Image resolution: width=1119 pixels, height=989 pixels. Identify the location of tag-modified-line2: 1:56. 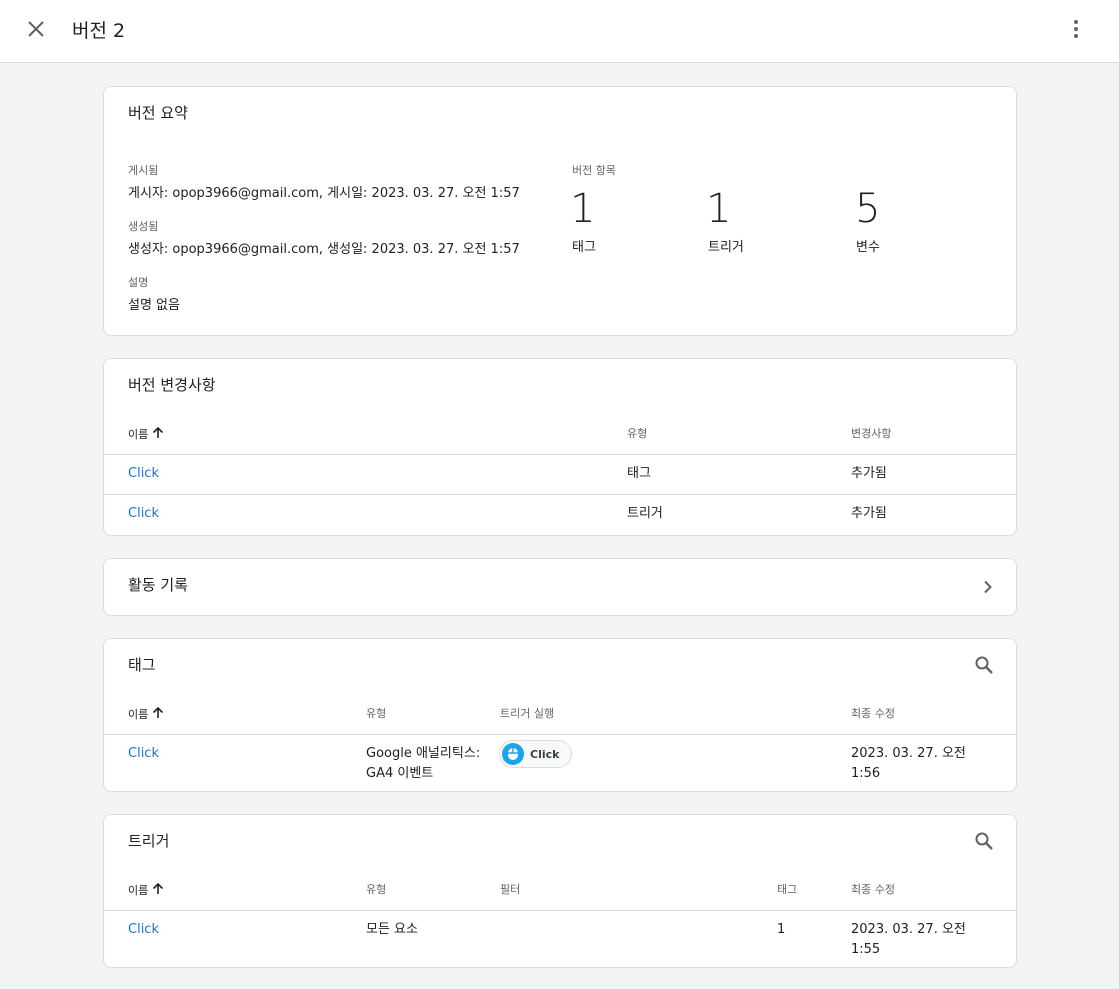
(866, 773).